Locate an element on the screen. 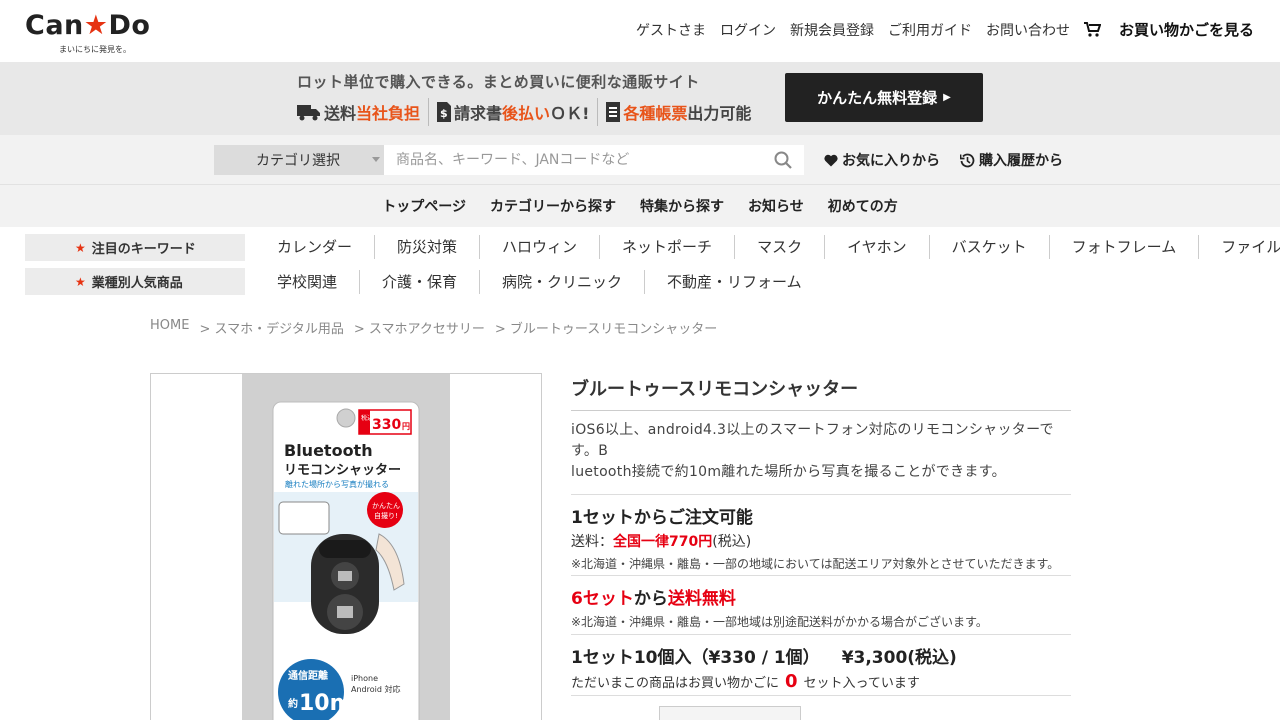 This screenshot has width=1280, height=720. signup-link: 新規会員登録 is located at coordinates (832, 30).